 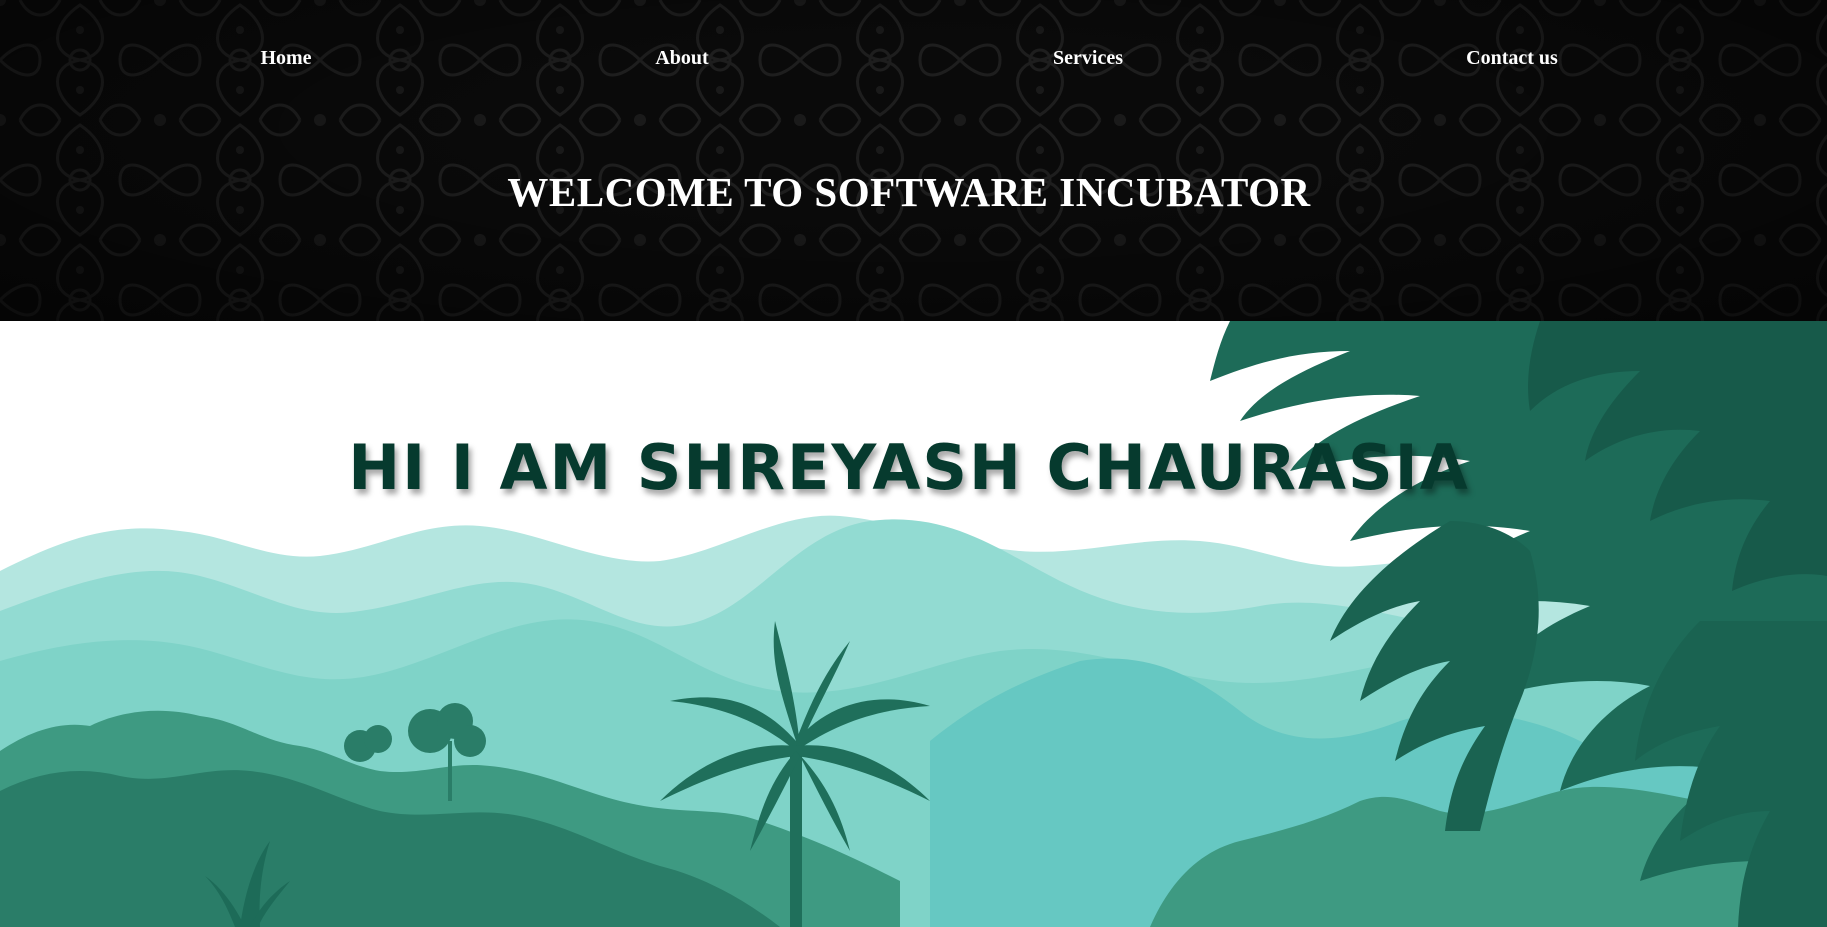 What do you see at coordinates (1512, 58) in the screenshot?
I see `nav-contact-link: Contact us` at bounding box center [1512, 58].